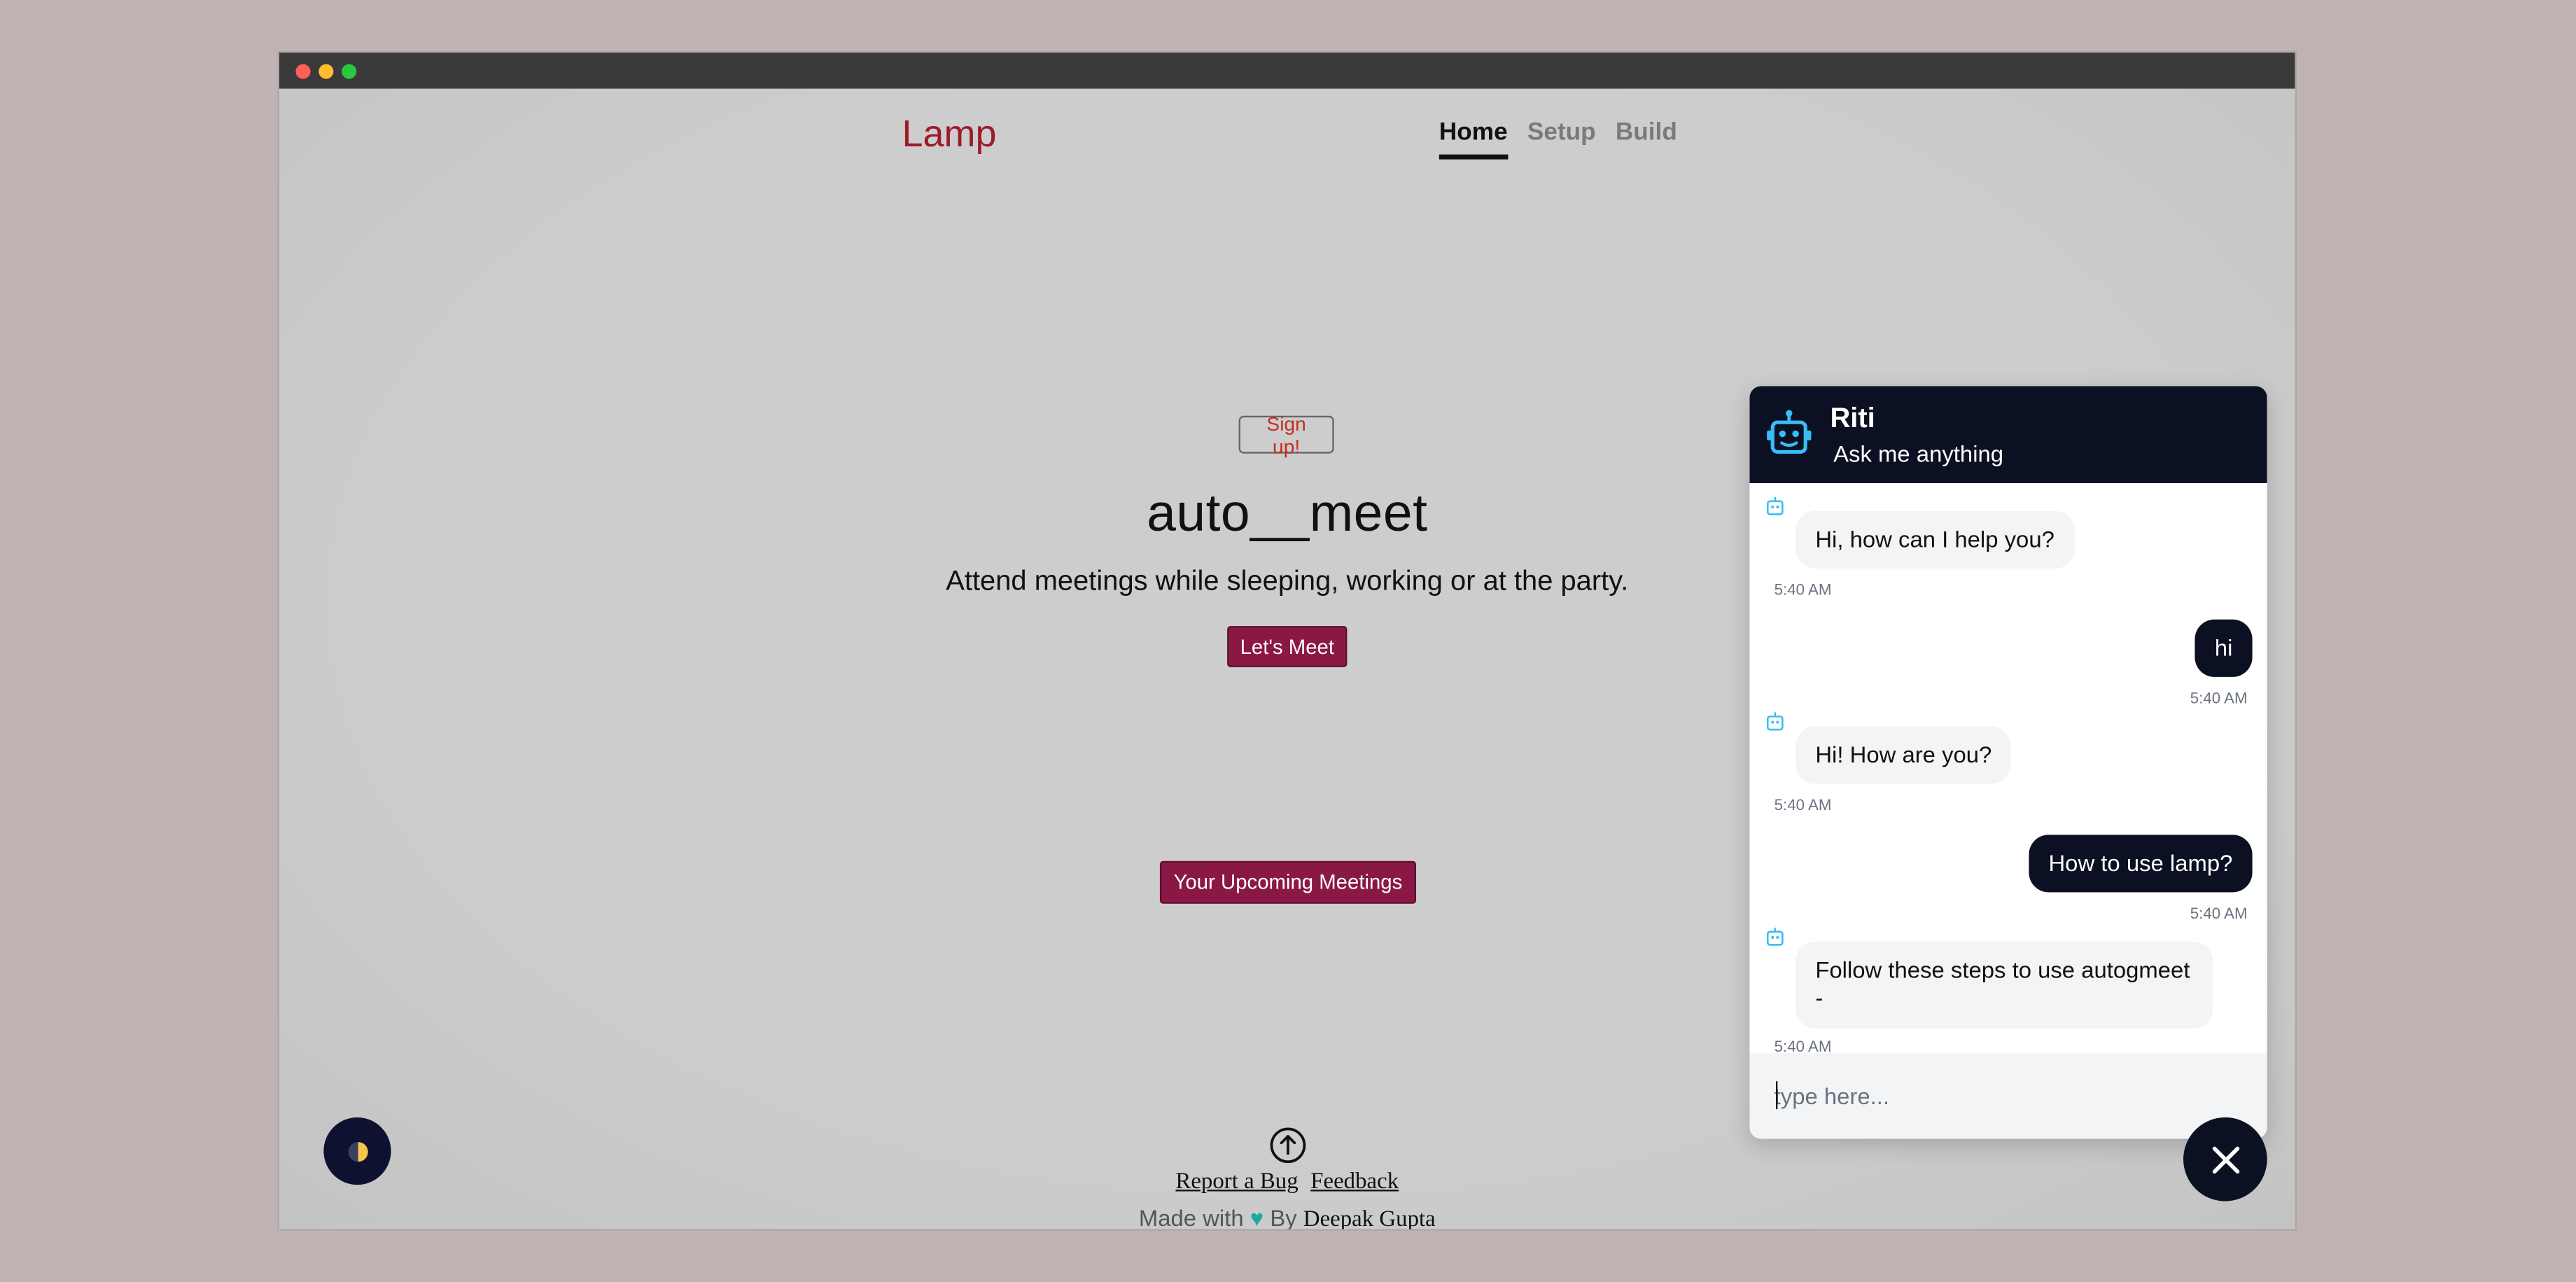 The height and width of the screenshot is (1282, 2576). What do you see at coordinates (2141, 864) in the screenshot?
I see `chat-message-user: How to use lamp?` at bounding box center [2141, 864].